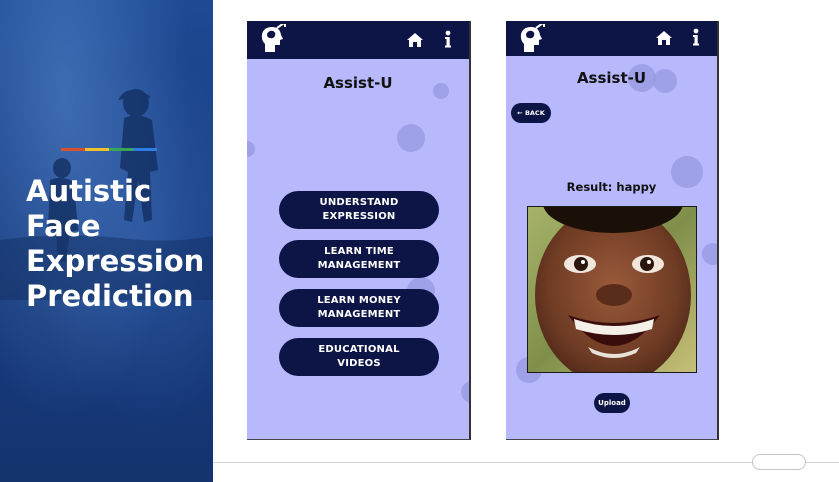 The height and width of the screenshot is (482, 839). What do you see at coordinates (359, 259) in the screenshot?
I see `learn-time-management-button: LEARN TIME MANAGEMENT` at bounding box center [359, 259].